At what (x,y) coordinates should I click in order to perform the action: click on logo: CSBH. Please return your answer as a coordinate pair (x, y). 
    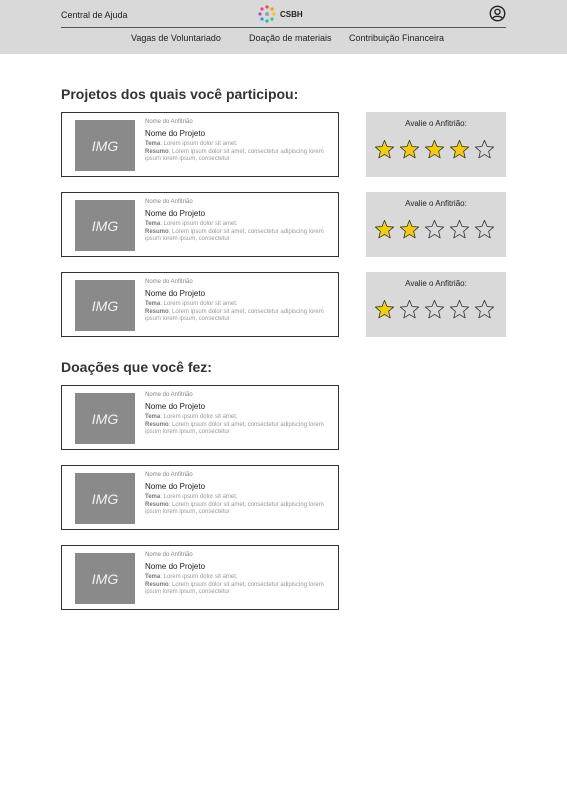
    Looking at the image, I should click on (280, 14).